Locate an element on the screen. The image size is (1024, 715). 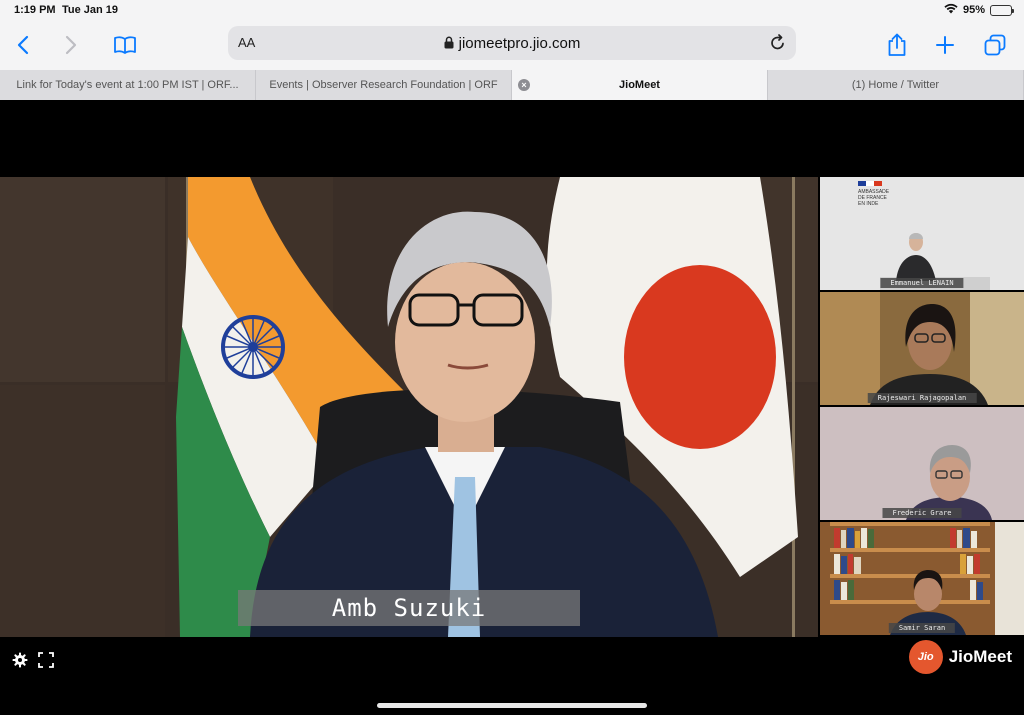
participant-tile: Samir Saran is located at coordinates (922, 578).